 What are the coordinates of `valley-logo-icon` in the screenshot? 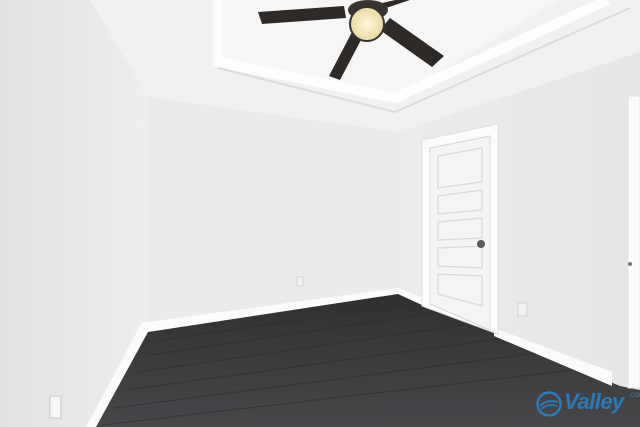 It's located at (549, 404).